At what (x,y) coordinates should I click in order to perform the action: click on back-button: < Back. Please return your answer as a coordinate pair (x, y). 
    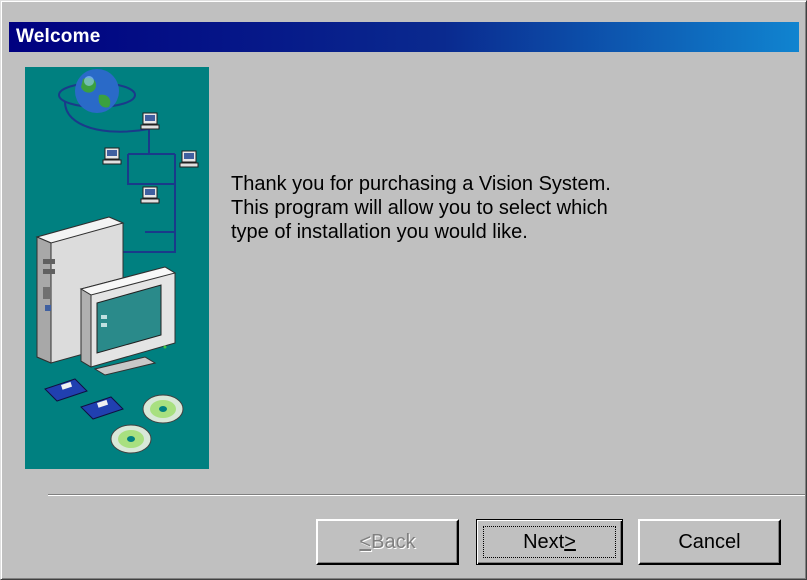
    Looking at the image, I should click on (387, 542).